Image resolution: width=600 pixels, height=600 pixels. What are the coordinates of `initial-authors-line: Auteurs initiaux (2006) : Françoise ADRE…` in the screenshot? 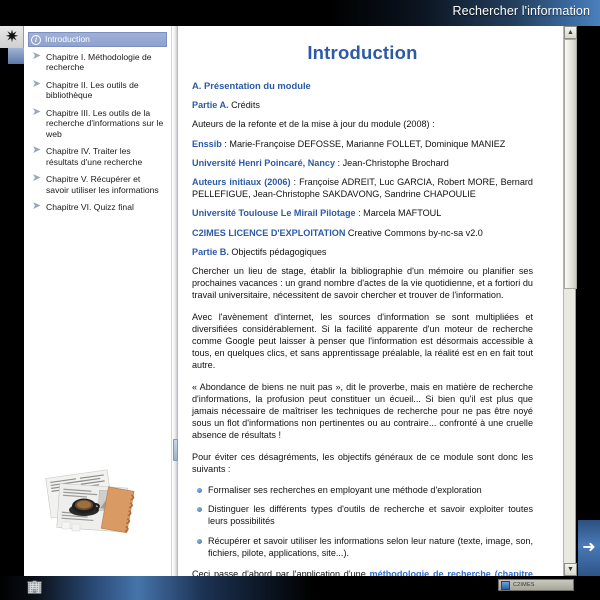 It's located at (362, 188).